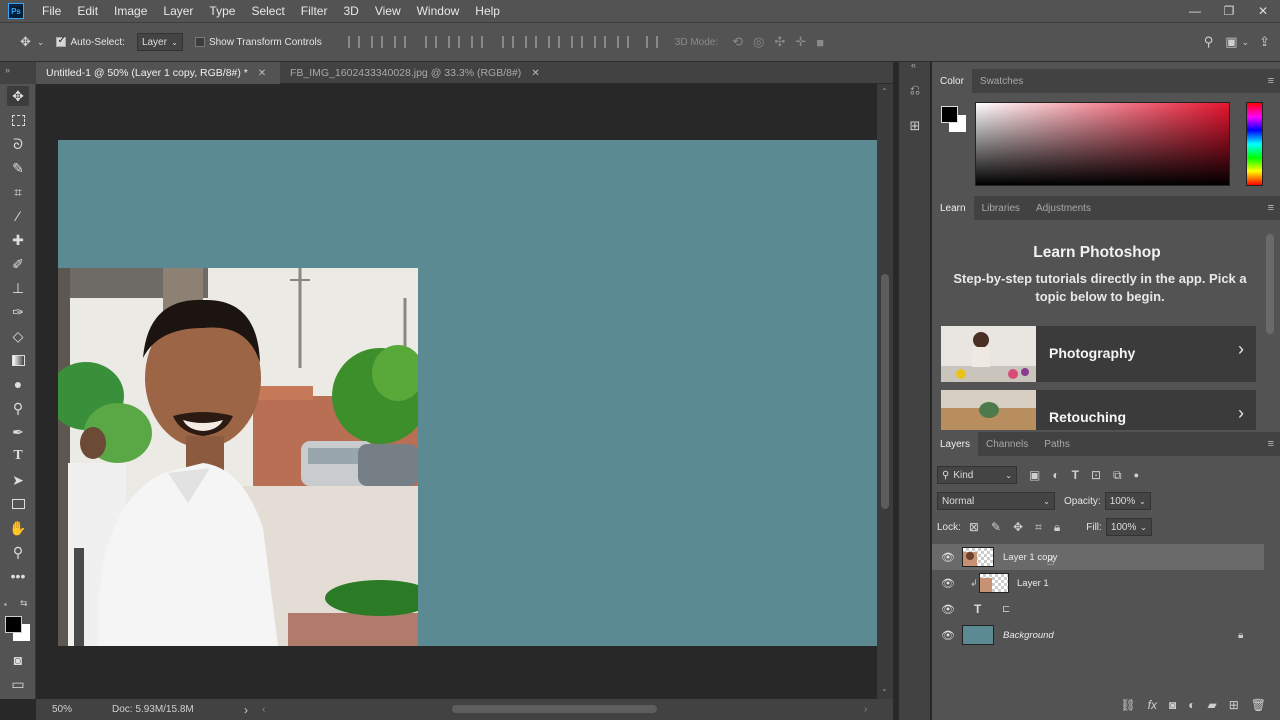 The height and width of the screenshot is (720, 1280). What do you see at coordinates (1231, 42) in the screenshot?
I see `workspace-icon: ▣` at bounding box center [1231, 42].